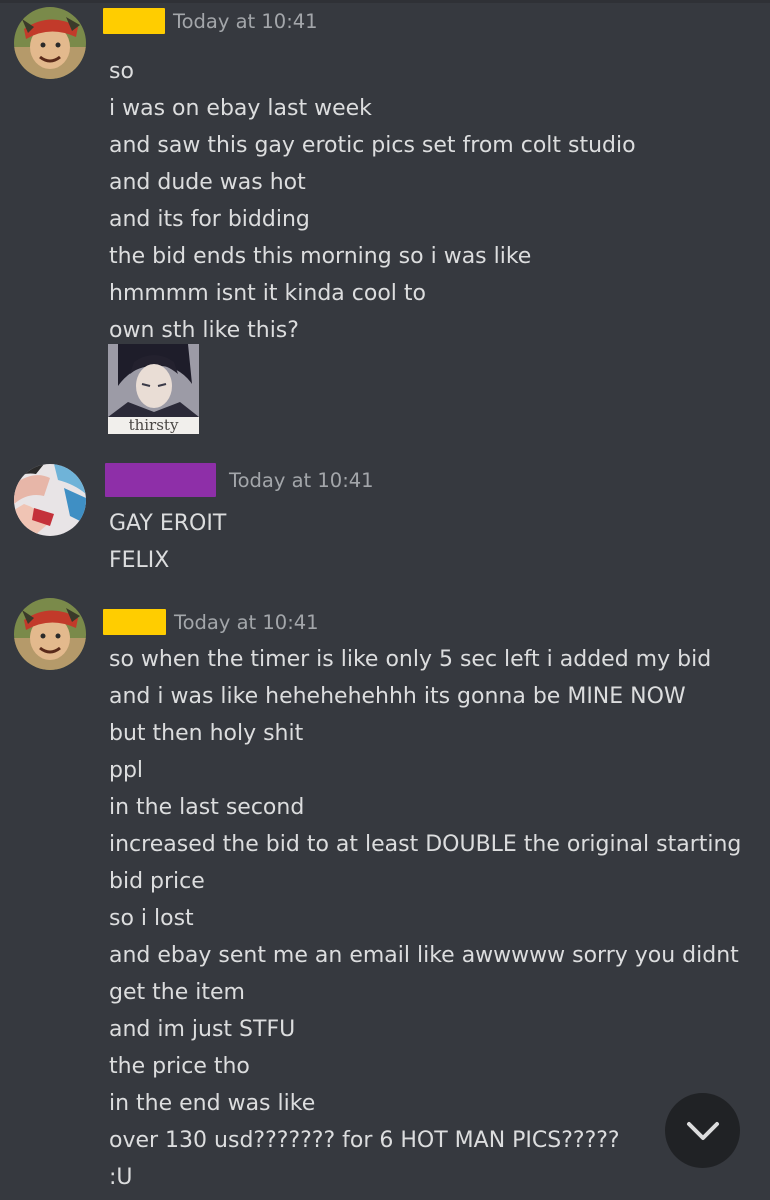 The image size is (770, 1200). What do you see at coordinates (153, 425) in the screenshot?
I see `sticker-caption: thirsty` at bounding box center [153, 425].